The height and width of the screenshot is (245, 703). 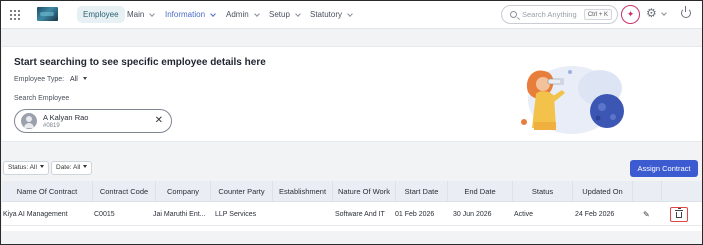 I want to click on edit-icon: ✎, so click(x=646, y=215).